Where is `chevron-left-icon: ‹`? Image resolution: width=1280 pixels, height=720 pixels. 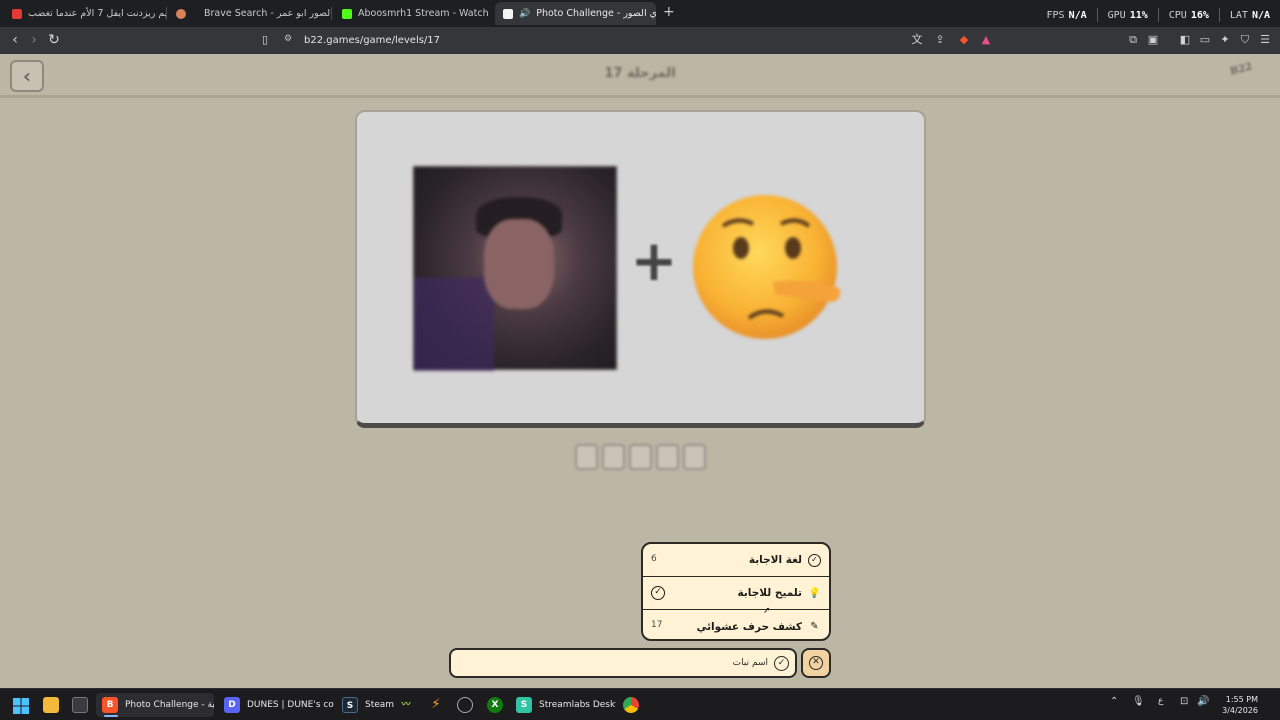
chevron-left-icon: ‹ is located at coordinates (27, 76).